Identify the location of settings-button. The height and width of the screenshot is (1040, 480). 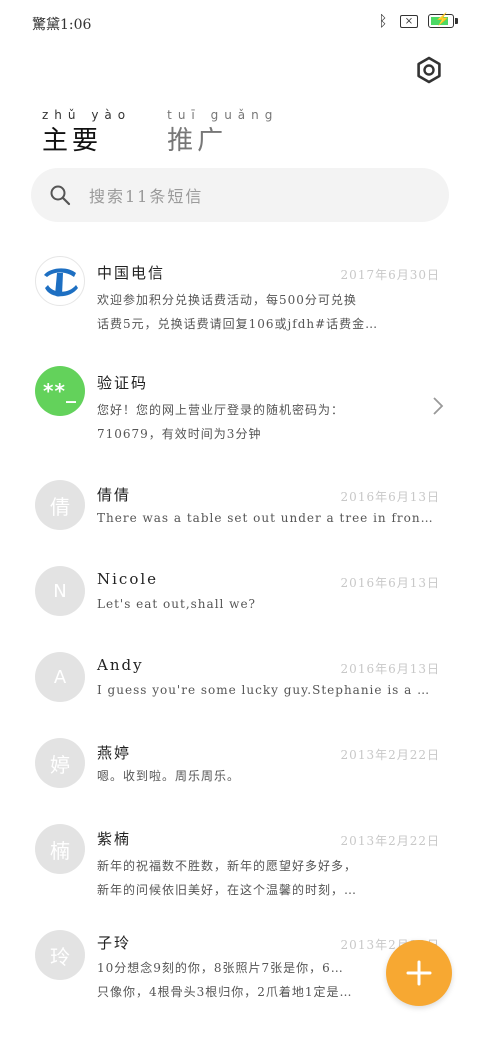
(429, 70).